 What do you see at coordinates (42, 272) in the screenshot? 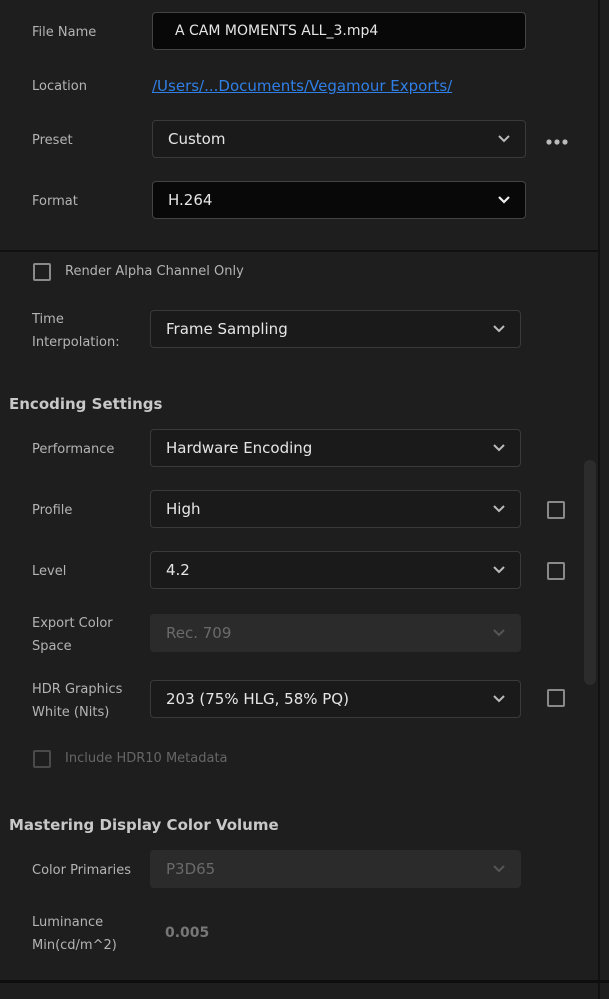
I see `render-alpha-checkbox` at bounding box center [42, 272].